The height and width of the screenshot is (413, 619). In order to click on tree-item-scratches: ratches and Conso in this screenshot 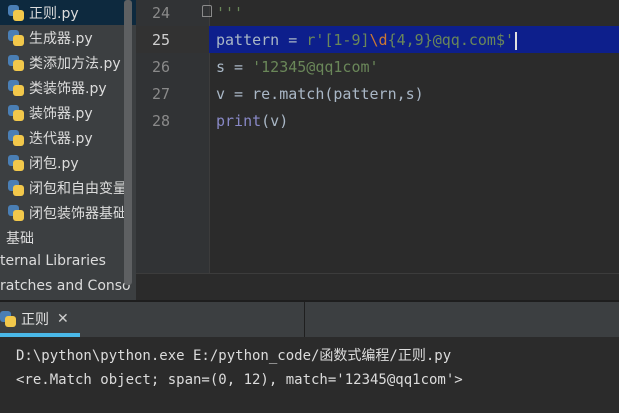, I will do `click(65, 286)`.